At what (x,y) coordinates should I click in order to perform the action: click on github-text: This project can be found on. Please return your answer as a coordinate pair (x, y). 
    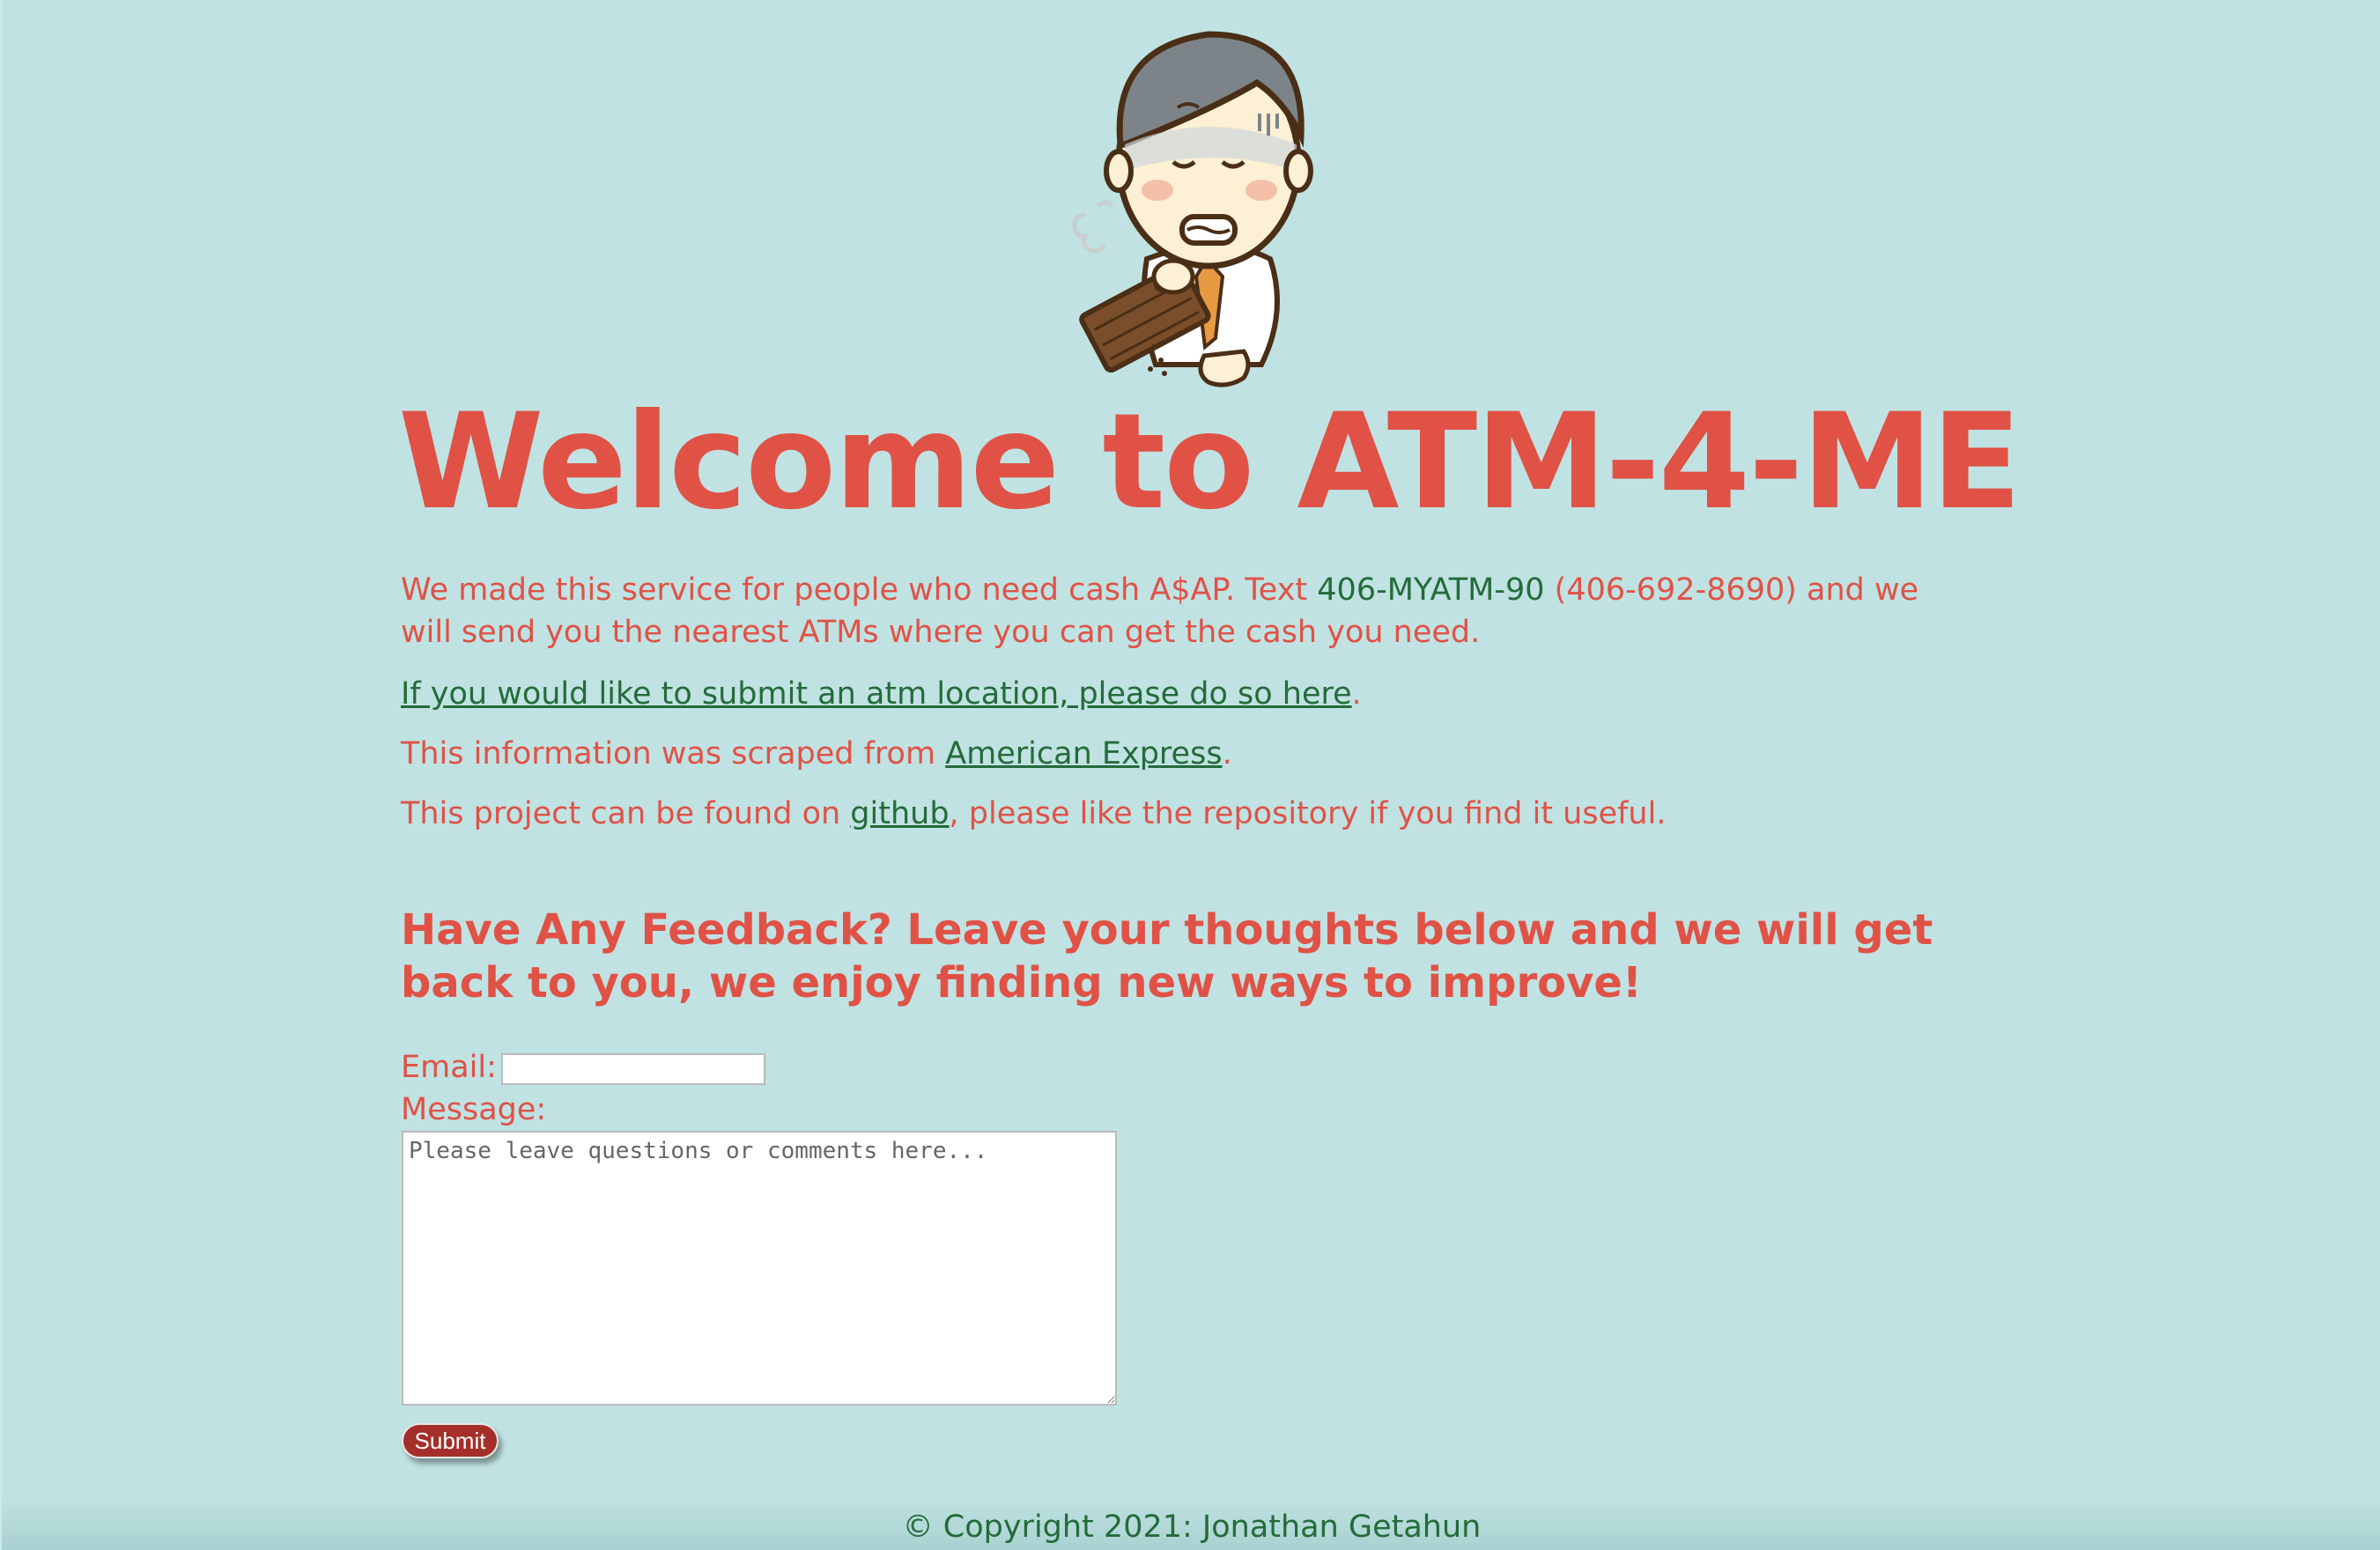
    Looking at the image, I should click on (626, 814).